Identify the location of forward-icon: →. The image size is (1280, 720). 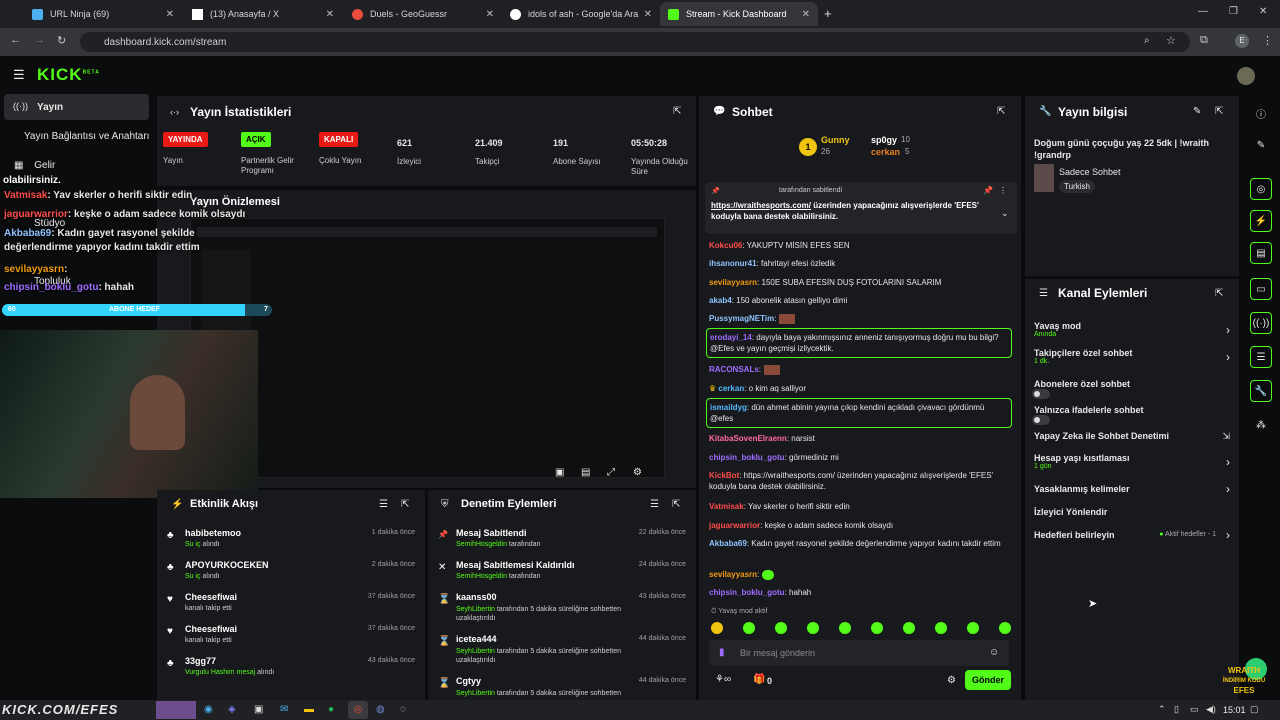
(39, 40).